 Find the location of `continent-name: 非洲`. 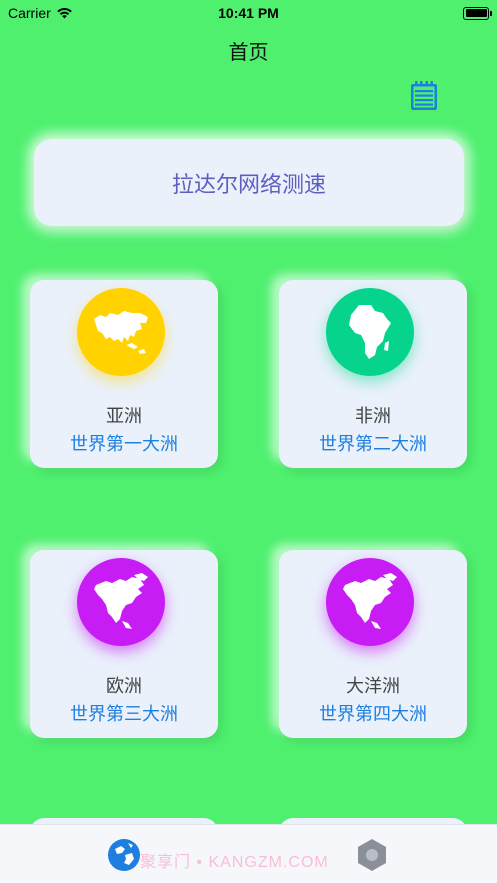

continent-name: 非洲 is located at coordinates (373, 416).